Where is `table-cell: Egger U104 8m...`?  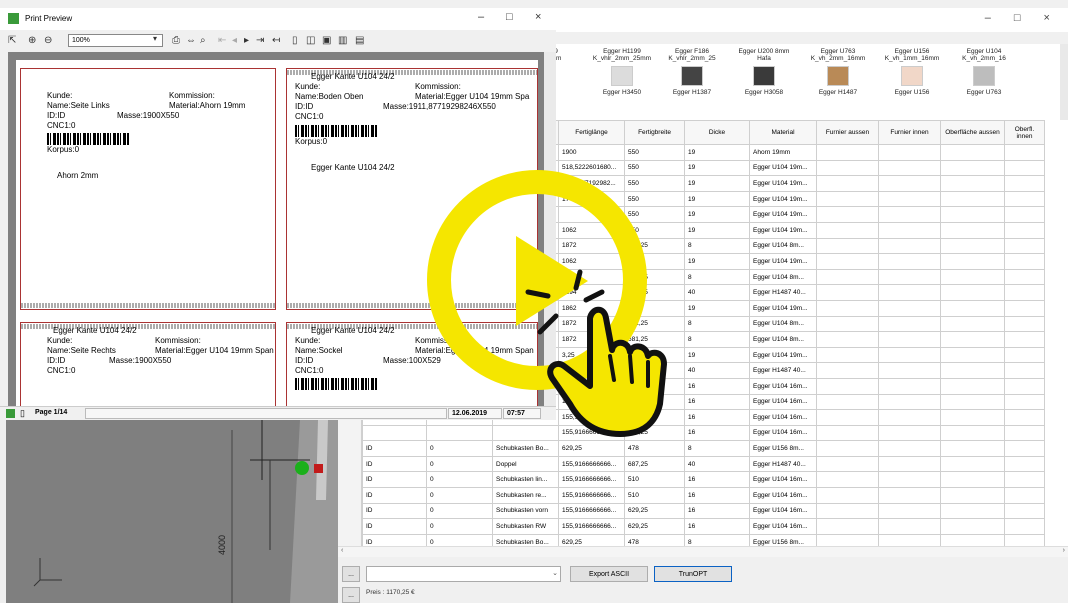 table-cell: Egger U104 8m... is located at coordinates (783, 339).